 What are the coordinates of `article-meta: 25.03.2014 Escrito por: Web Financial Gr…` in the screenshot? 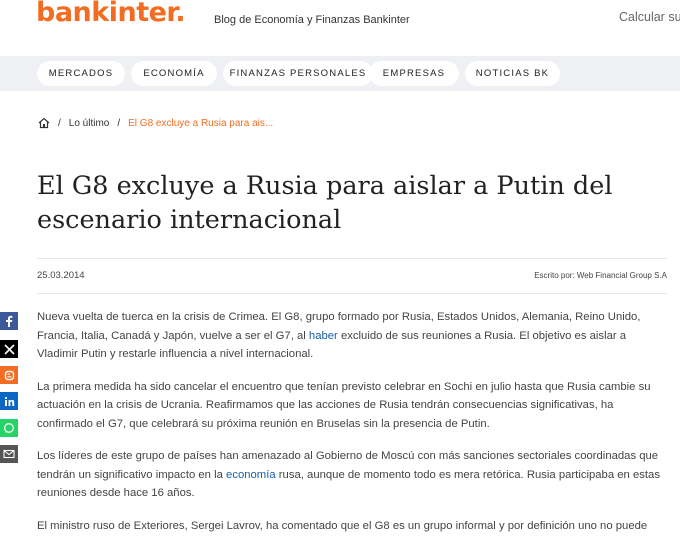 It's located at (352, 276).